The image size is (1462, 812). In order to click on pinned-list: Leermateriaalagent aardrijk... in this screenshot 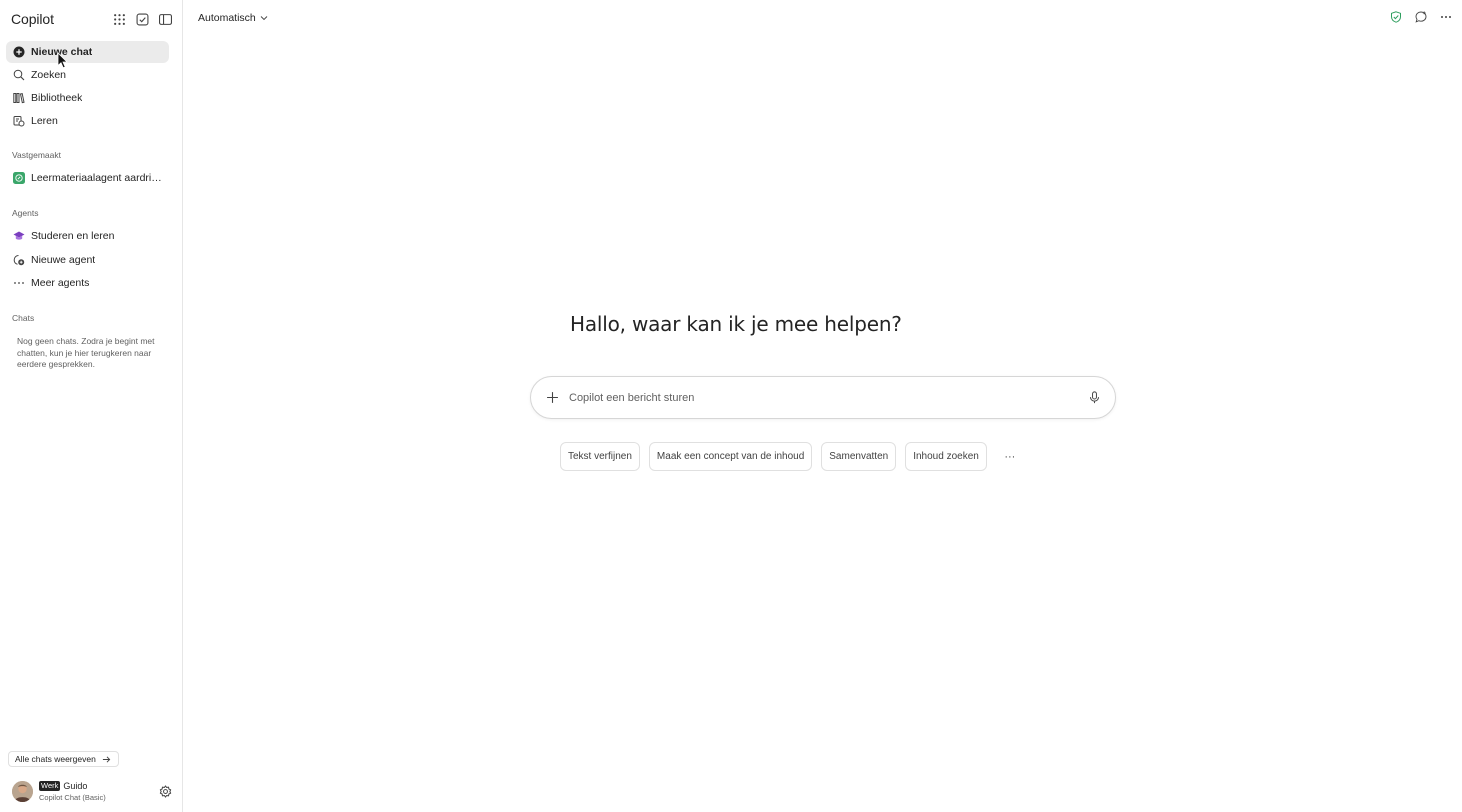, I will do `click(91, 178)`.